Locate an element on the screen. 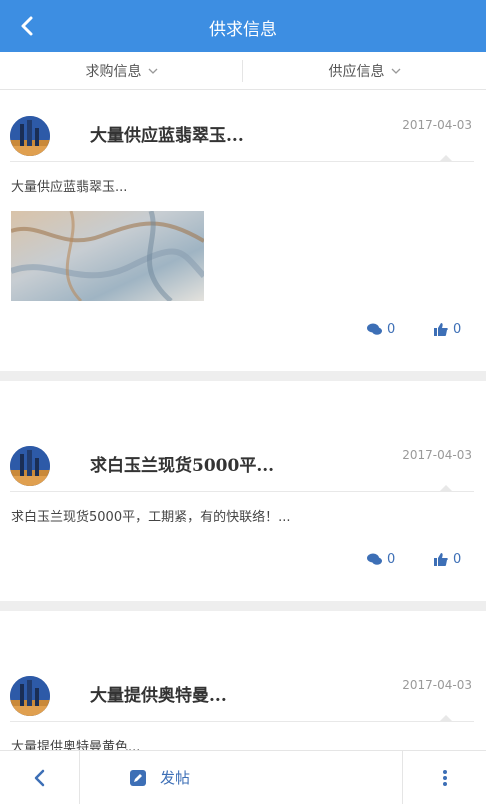  filter-bar: 求购信息 供应信息 is located at coordinates (243, 71).